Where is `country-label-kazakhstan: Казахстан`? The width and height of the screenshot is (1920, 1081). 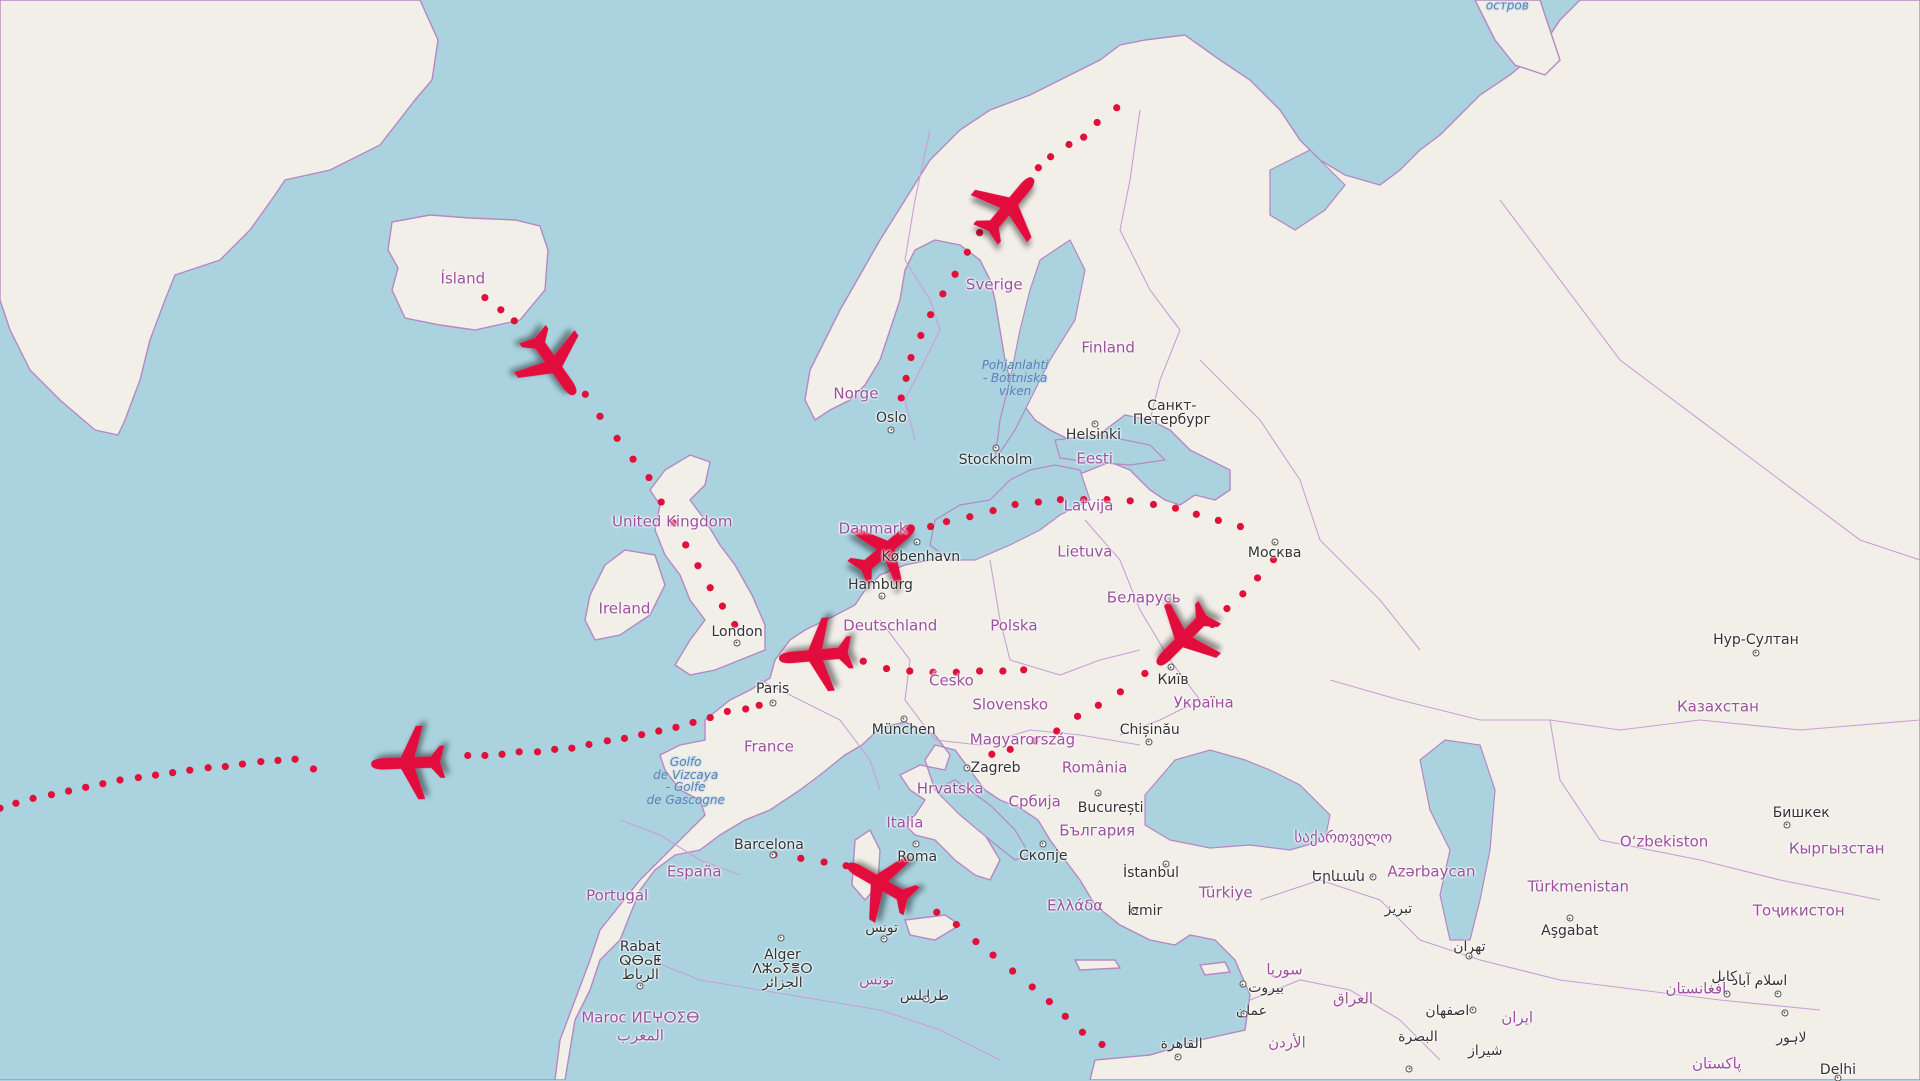
country-label-kazakhstan: Казахстан is located at coordinates (1718, 706).